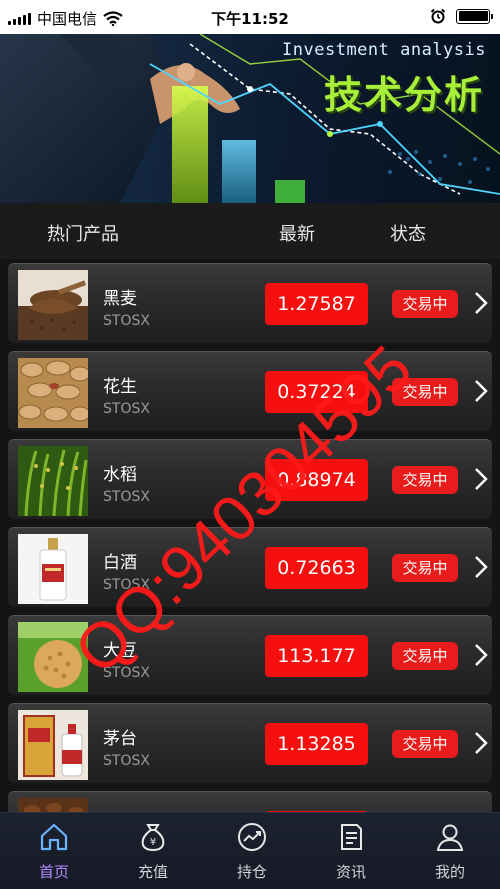  I want to click on tab-profile: 我的, so click(450, 851).